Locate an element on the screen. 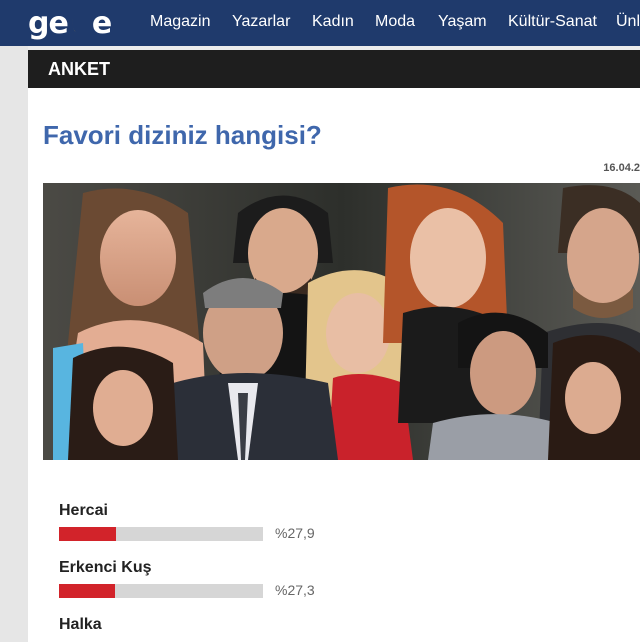  poll-option-label: Hercai is located at coordinates (83, 510).